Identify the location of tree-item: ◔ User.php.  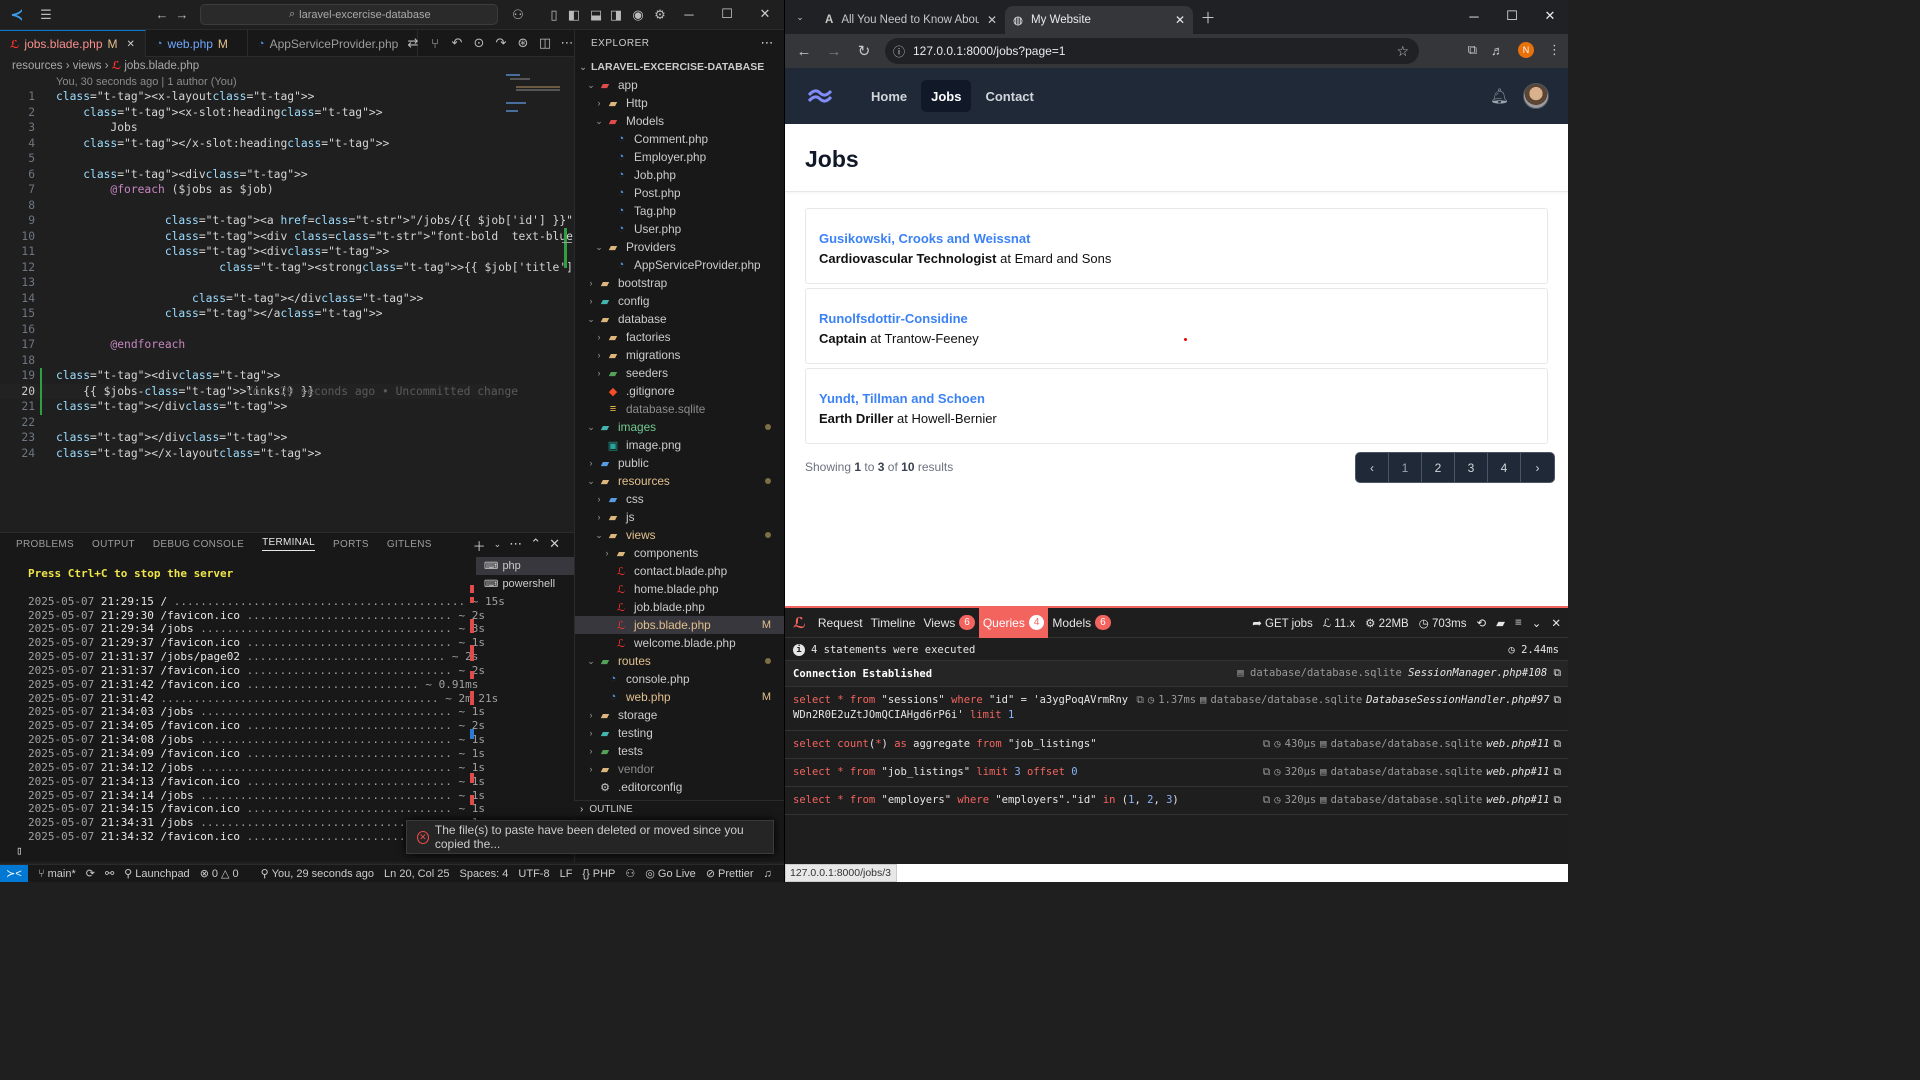
(679, 229).